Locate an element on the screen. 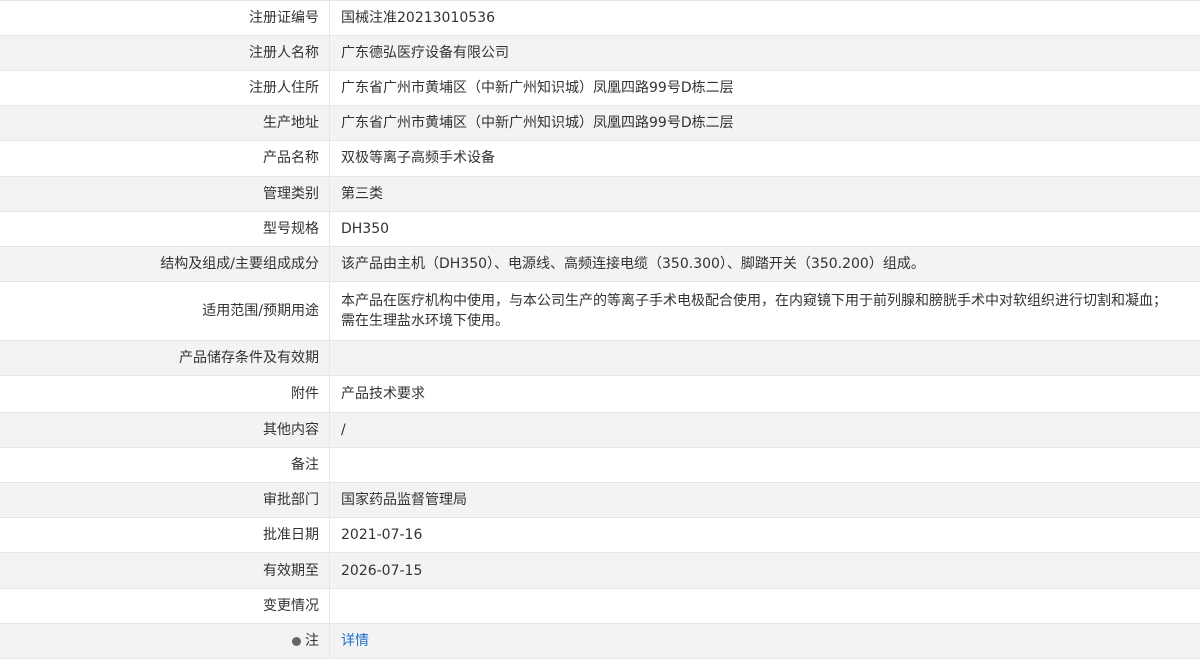  label-management-class: 管理类别 is located at coordinates (165, 194).